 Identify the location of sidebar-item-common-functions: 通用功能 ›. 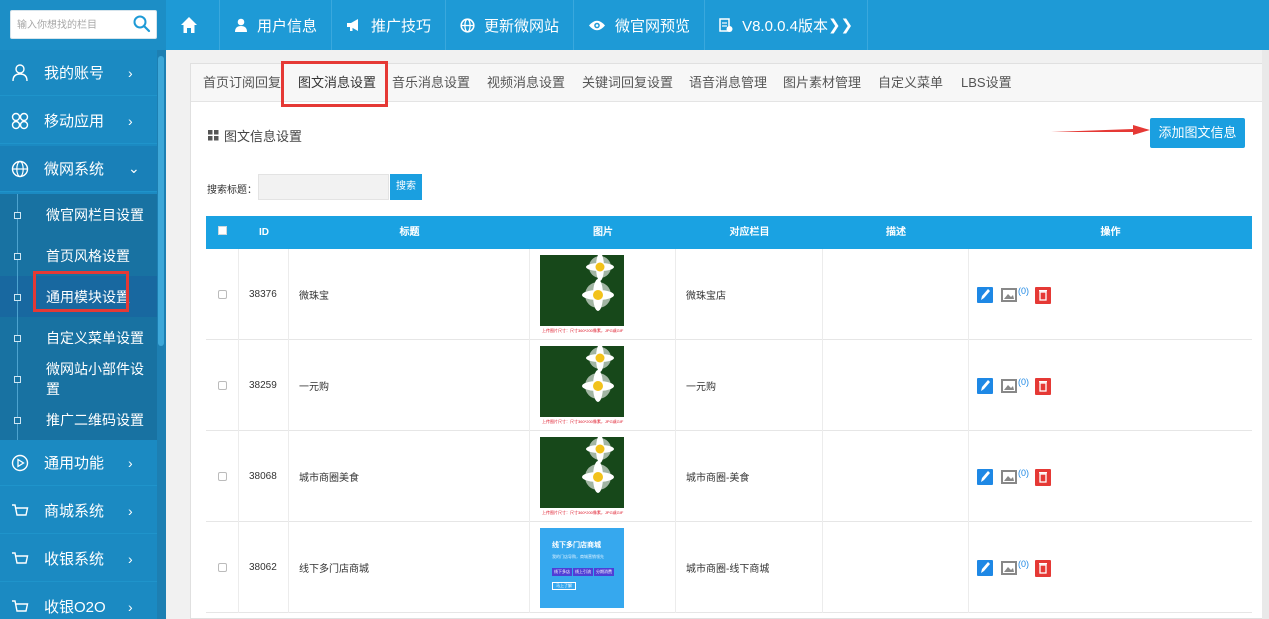
(78, 463).